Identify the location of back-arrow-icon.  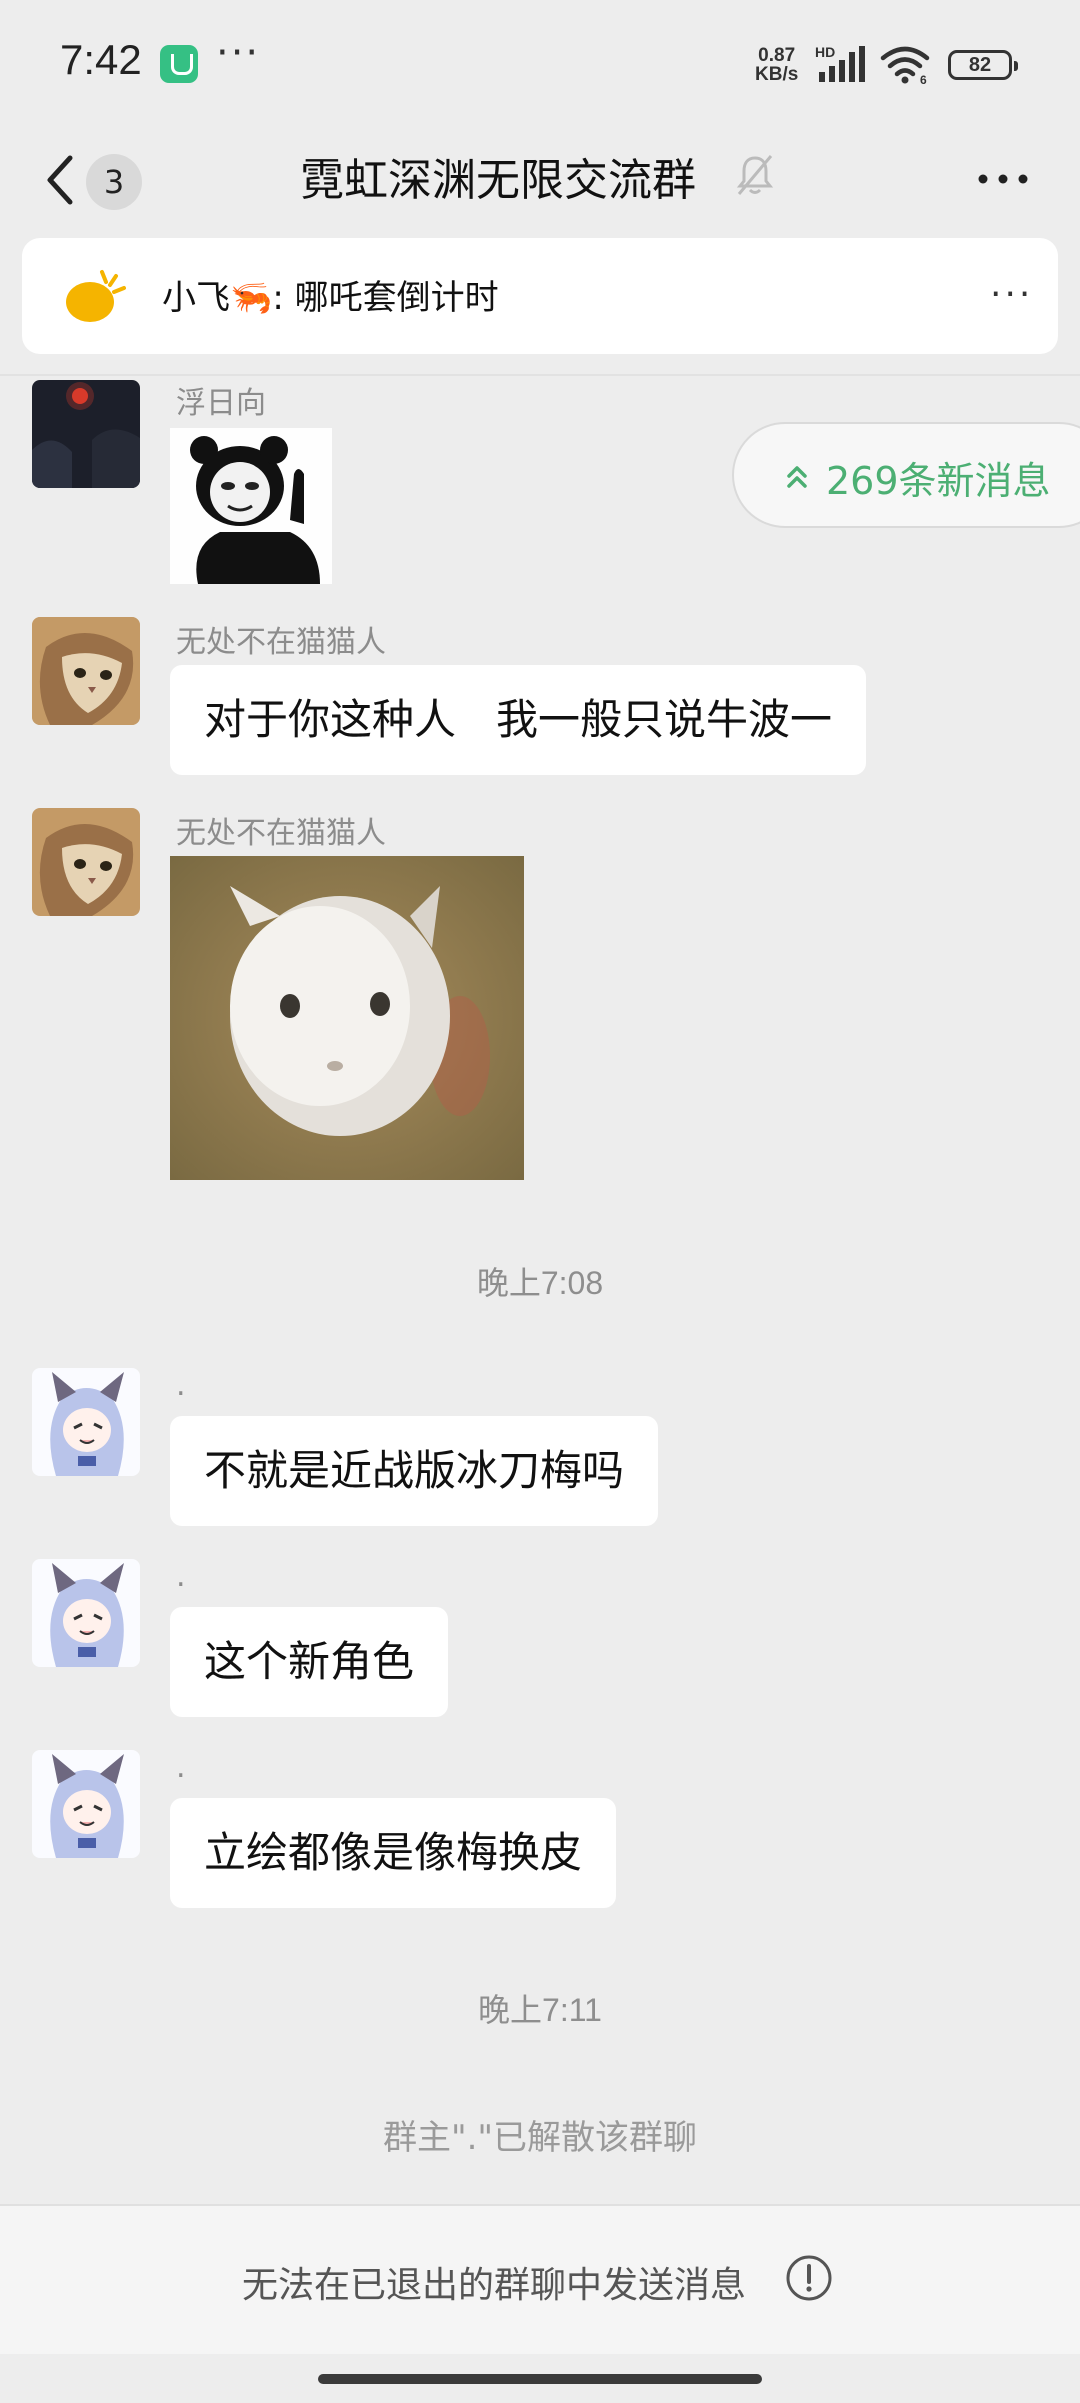
(60, 180).